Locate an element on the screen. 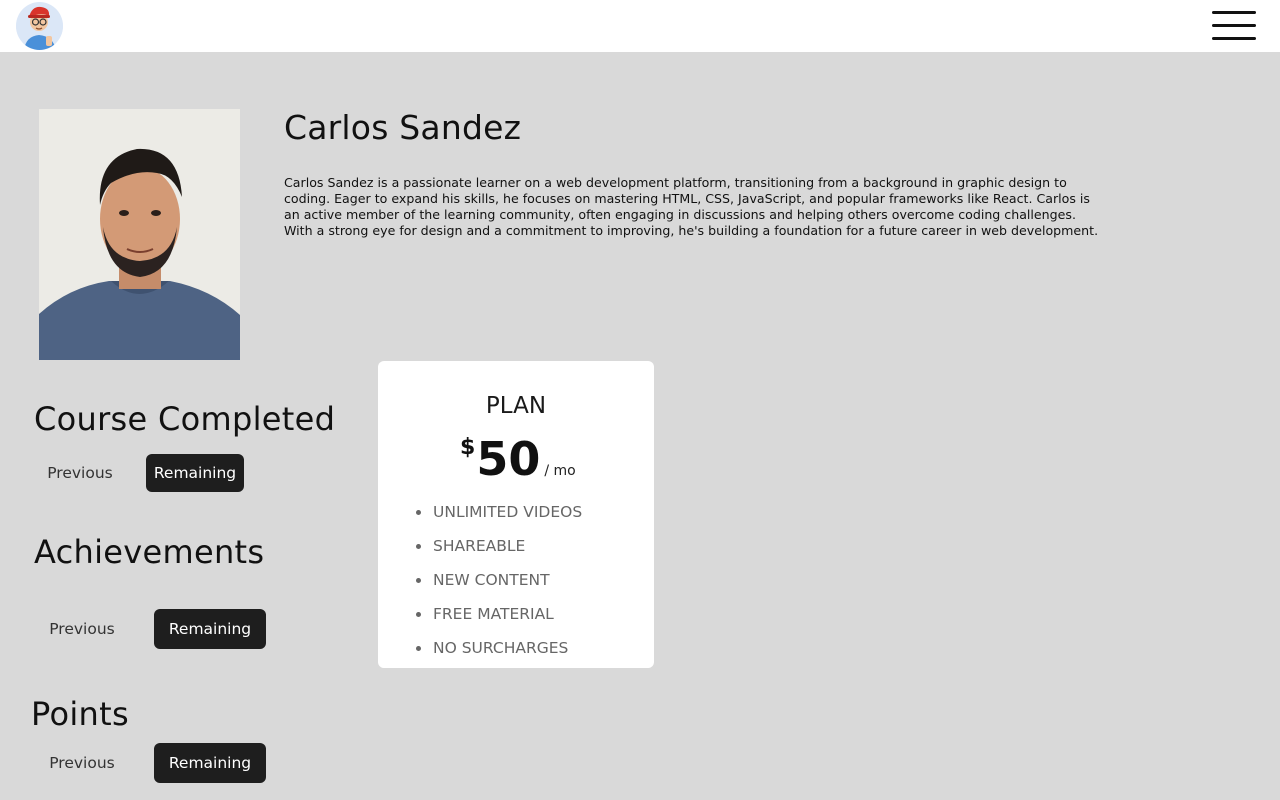 This screenshot has height=800, width=1280. points-title: Points is located at coordinates (80, 714).